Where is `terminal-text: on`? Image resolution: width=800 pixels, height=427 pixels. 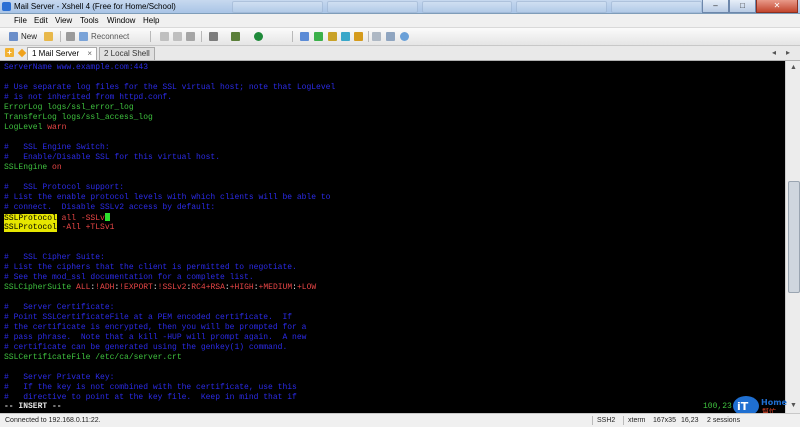
terminal-text: on is located at coordinates (57, 167).